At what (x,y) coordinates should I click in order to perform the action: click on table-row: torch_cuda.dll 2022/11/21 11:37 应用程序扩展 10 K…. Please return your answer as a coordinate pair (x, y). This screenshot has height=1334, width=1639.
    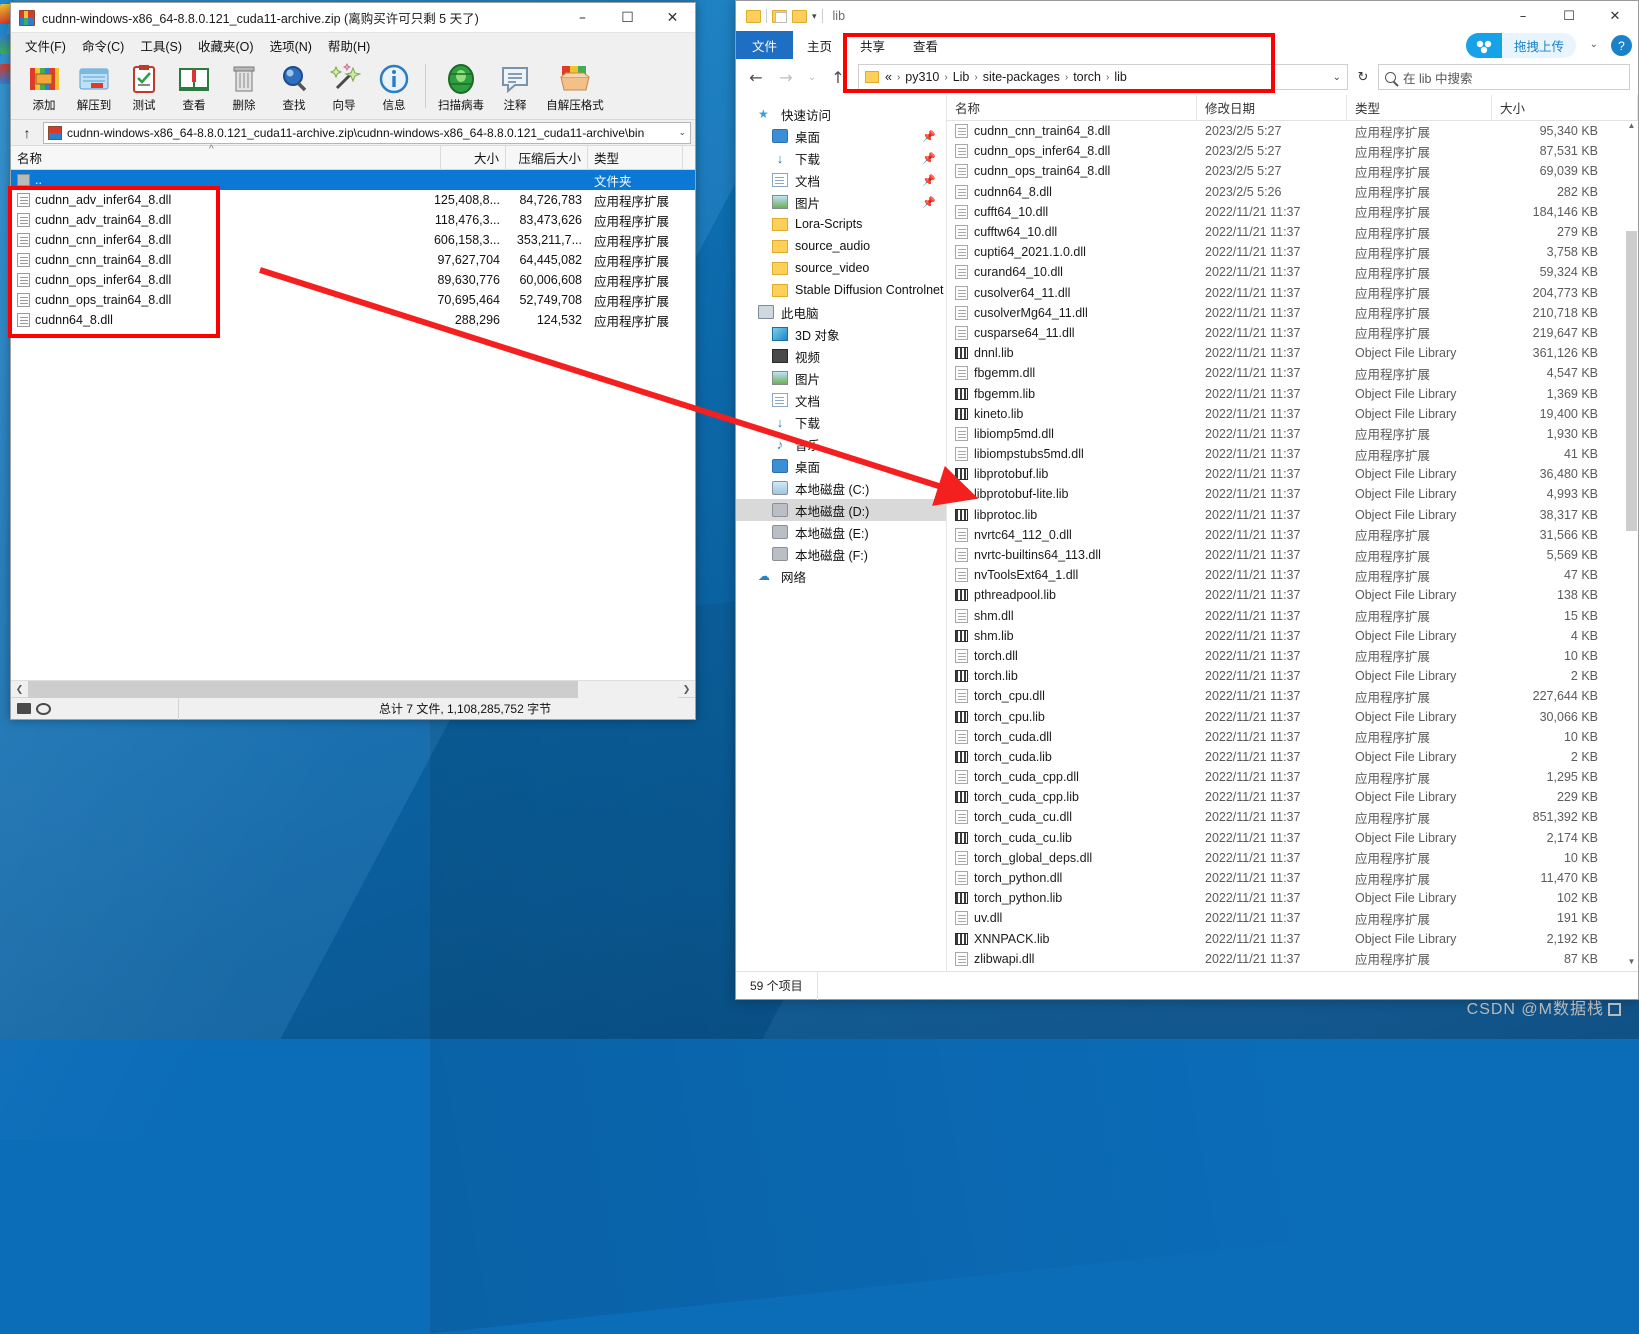
    Looking at the image, I should click on (1292, 737).